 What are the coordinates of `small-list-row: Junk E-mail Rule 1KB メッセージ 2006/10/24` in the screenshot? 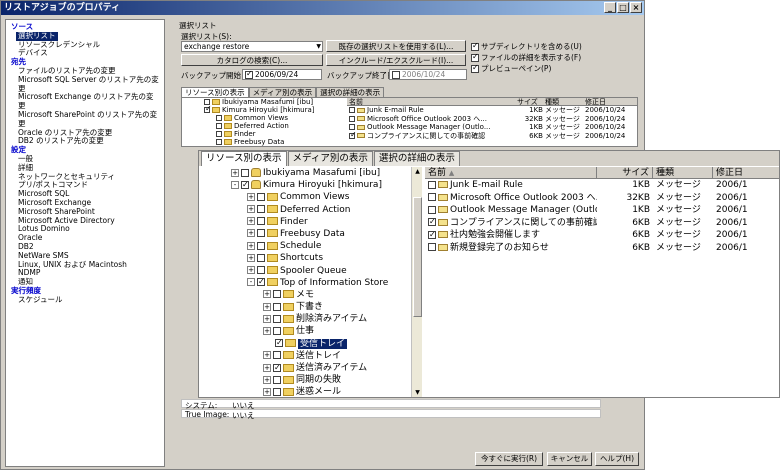 It's located at (492, 110).